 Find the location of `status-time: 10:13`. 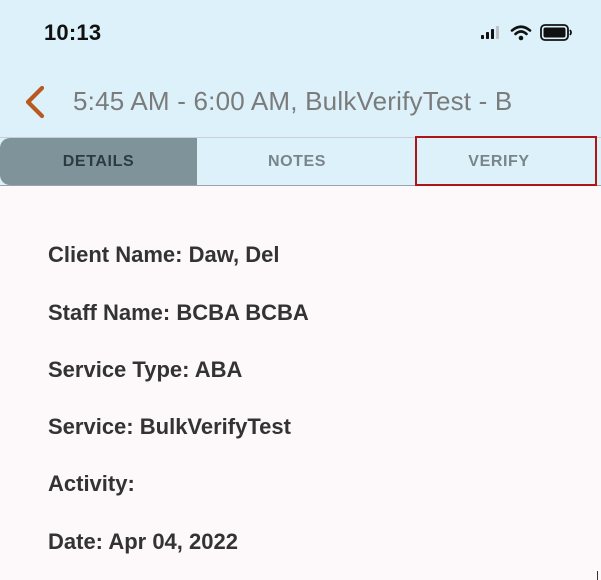

status-time: 10:13 is located at coordinates (73, 32).